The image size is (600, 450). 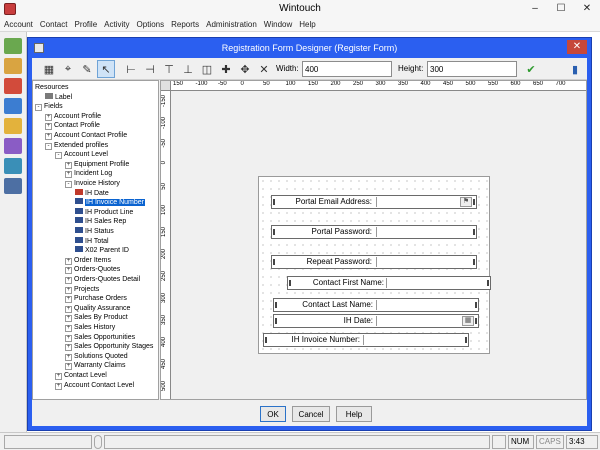 What do you see at coordinates (96, 357) in the screenshot?
I see `tree-item: + Solutions Quoted` at bounding box center [96, 357].